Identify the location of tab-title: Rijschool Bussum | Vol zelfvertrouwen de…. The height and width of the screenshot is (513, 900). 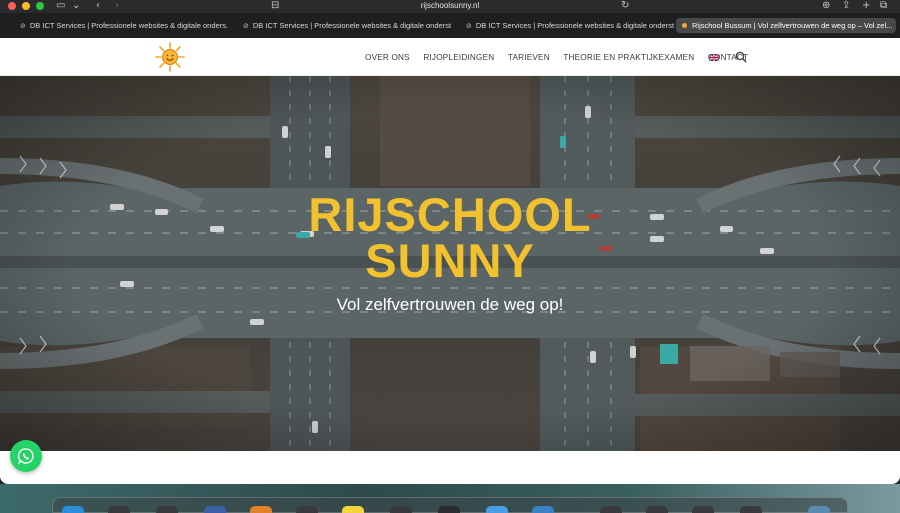
(792, 25).